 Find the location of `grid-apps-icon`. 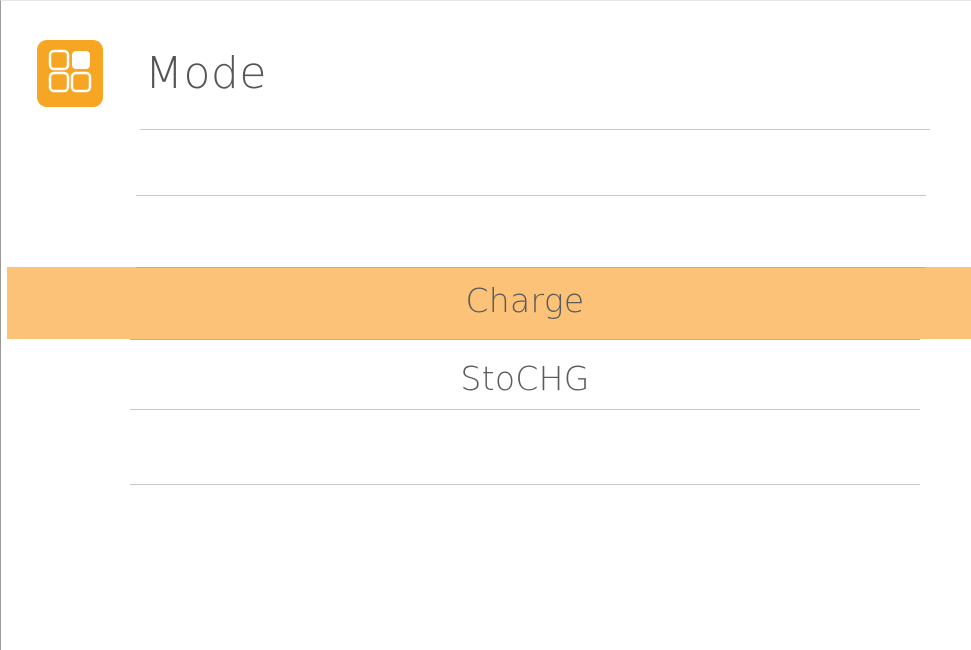

grid-apps-icon is located at coordinates (70, 73).